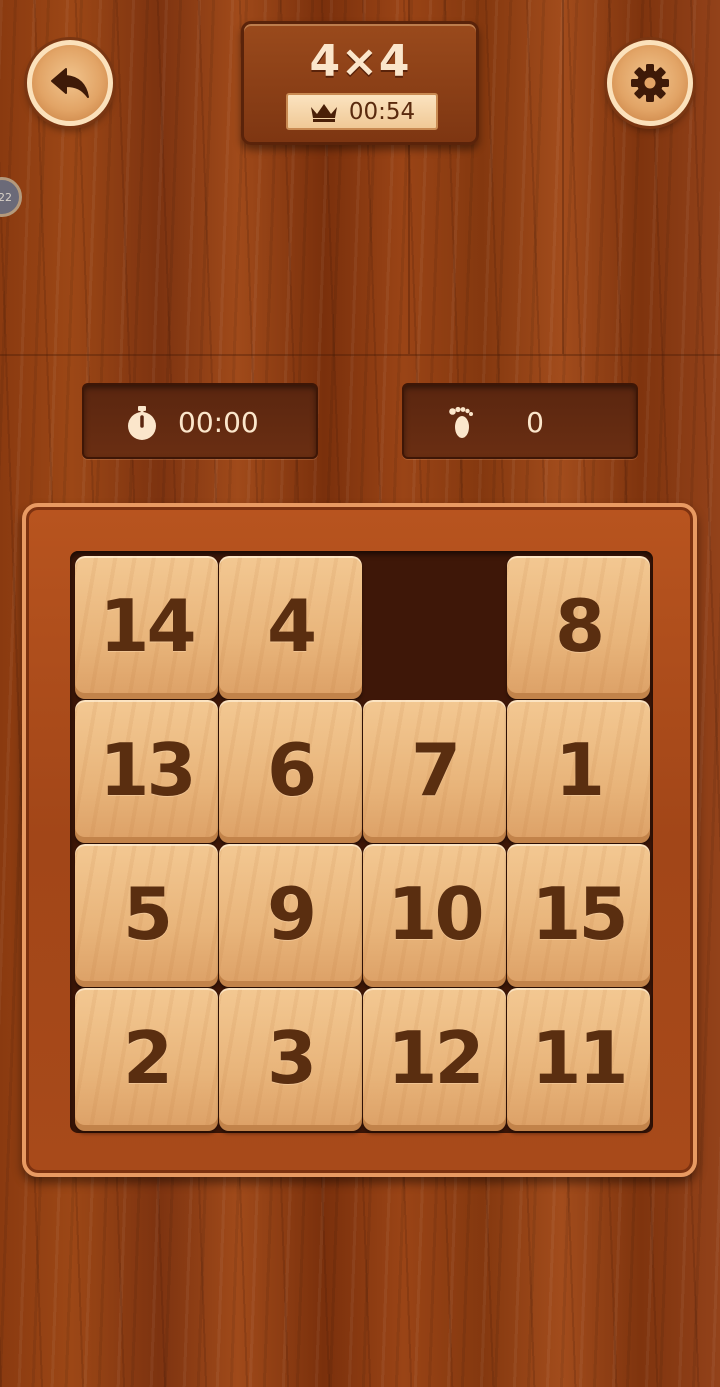 The image size is (720, 1387). I want to click on tile-number: 12, so click(435, 1057).